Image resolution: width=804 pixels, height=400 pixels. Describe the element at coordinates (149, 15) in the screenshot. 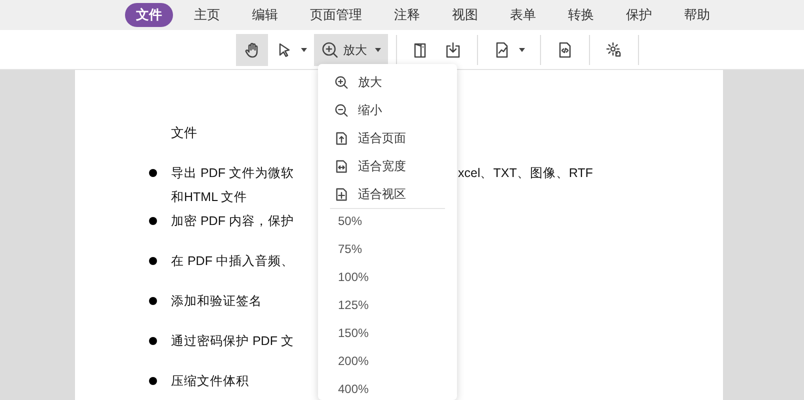

I see `menu-tab: 文件` at that location.